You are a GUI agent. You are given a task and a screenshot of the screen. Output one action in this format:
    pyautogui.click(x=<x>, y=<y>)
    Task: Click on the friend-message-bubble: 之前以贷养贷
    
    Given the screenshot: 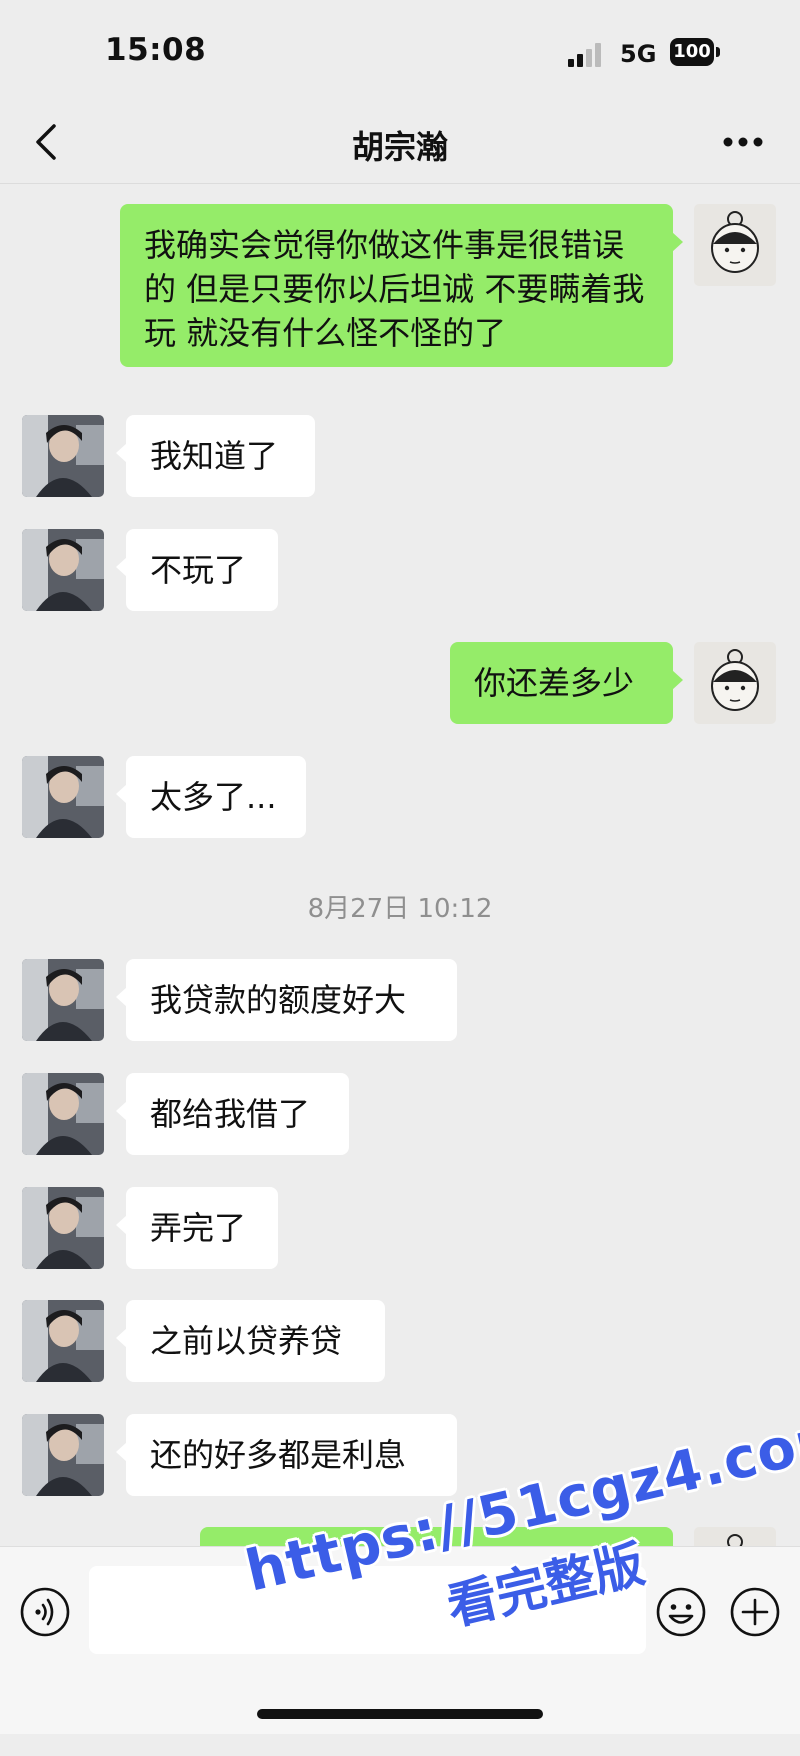 What is the action you would take?
    pyautogui.click(x=250, y=1341)
    